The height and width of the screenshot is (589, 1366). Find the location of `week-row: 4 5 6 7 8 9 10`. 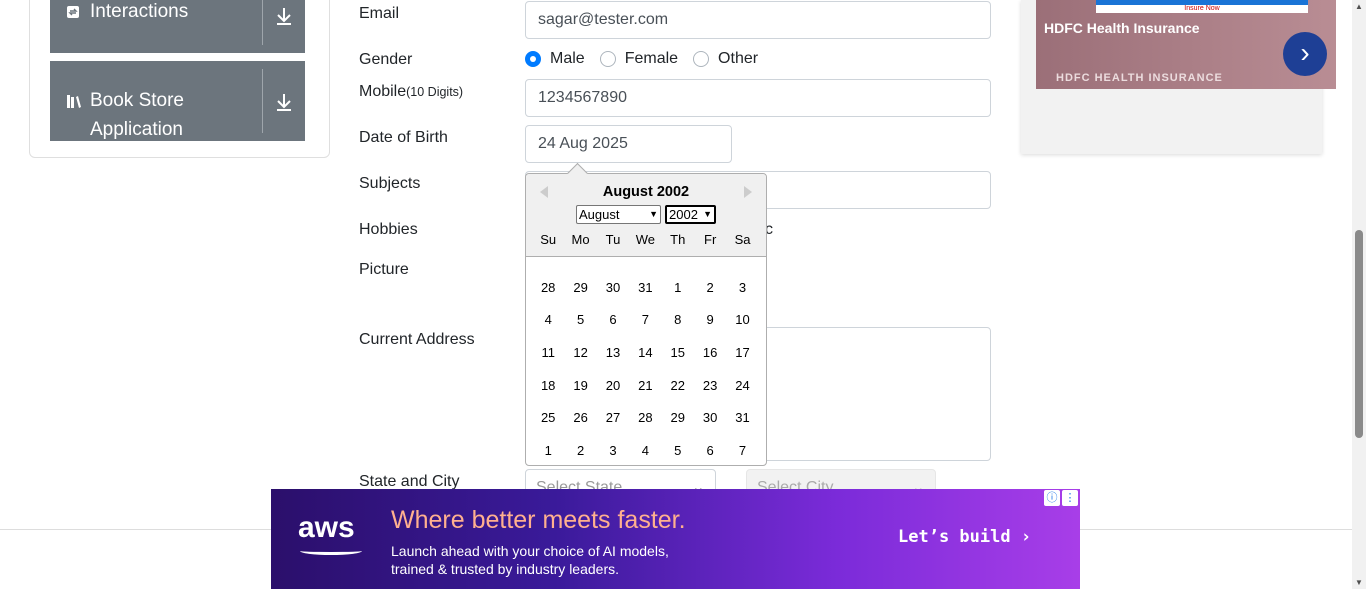

week-row: 4 5 6 7 8 9 10 is located at coordinates (645, 320).